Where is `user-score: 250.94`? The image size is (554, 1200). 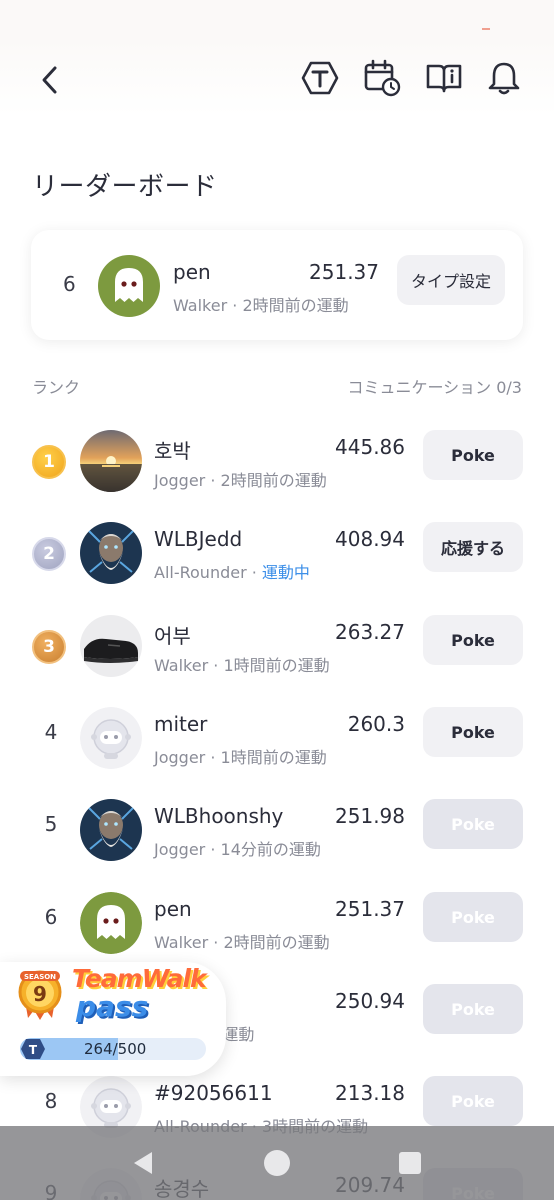 user-score: 250.94 is located at coordinates (370, 1001).